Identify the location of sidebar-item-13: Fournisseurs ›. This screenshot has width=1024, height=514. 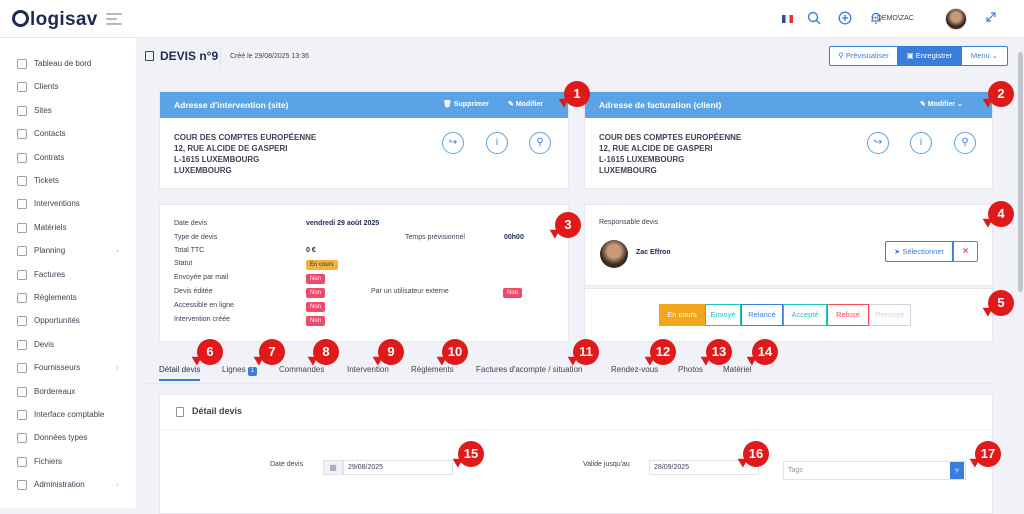
(68, 368).